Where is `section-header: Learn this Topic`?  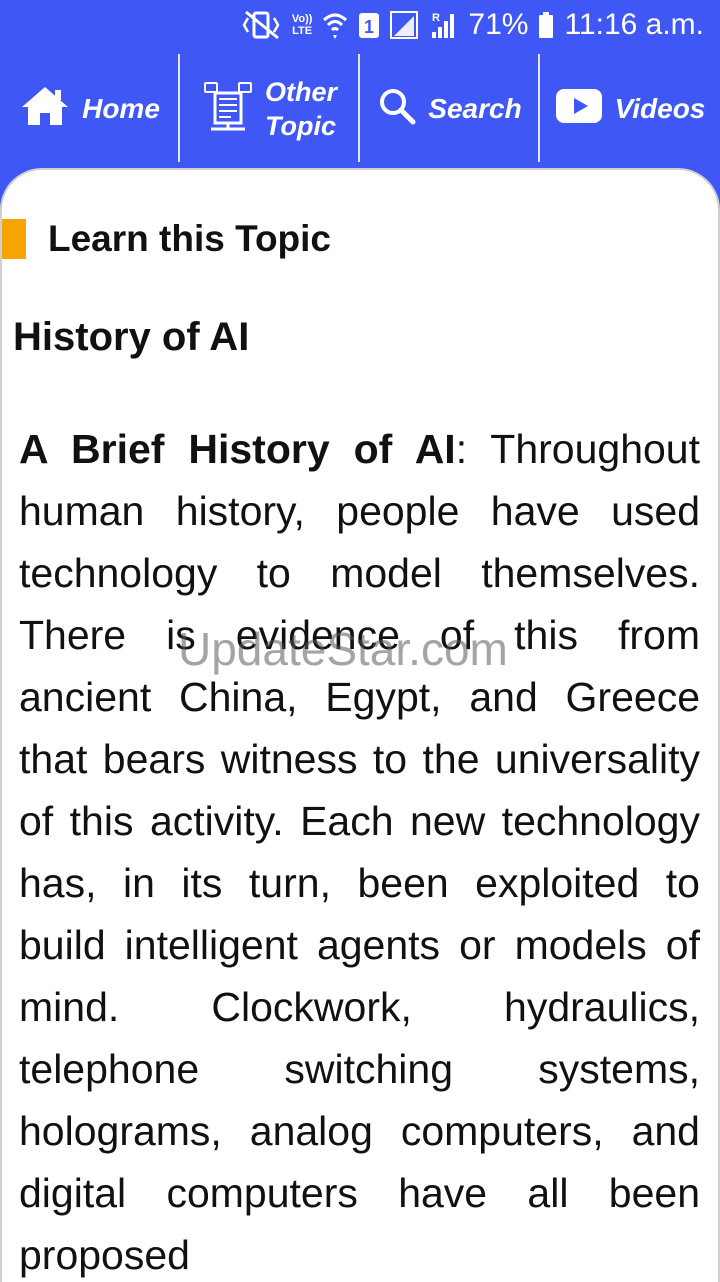
section-header: Learn this Topic is located at coordinates (166, 239).